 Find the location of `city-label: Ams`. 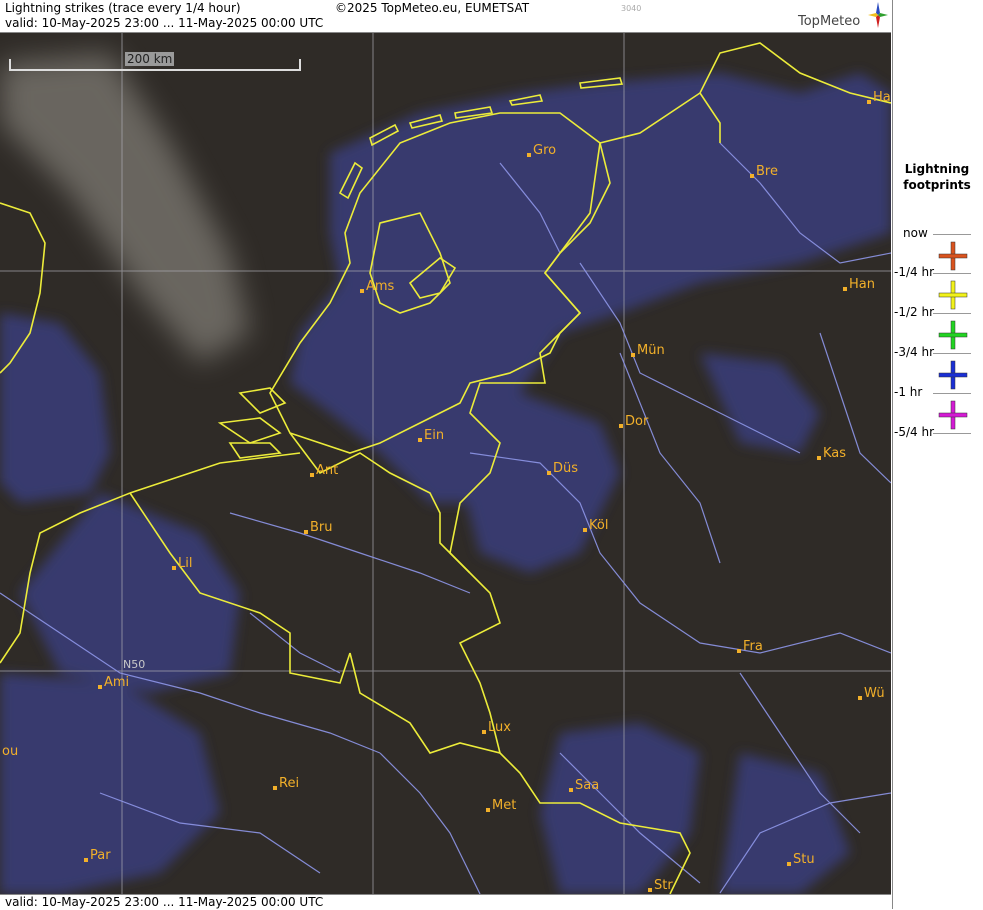

city-label: Ams is located at coordinates (377, 286).